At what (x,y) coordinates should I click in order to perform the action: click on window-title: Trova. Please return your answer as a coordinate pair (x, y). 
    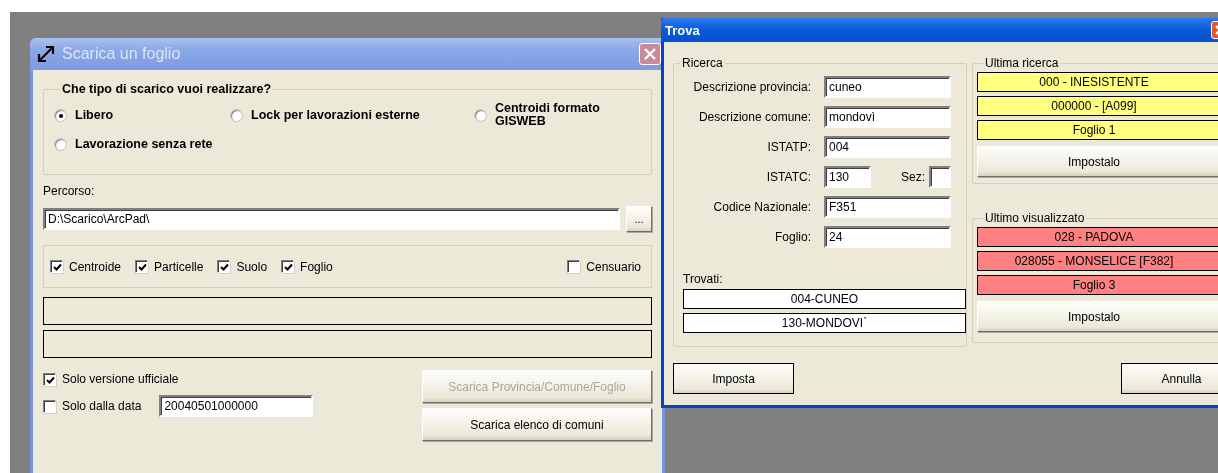
    Looking at the image, I should click on (683, 30).